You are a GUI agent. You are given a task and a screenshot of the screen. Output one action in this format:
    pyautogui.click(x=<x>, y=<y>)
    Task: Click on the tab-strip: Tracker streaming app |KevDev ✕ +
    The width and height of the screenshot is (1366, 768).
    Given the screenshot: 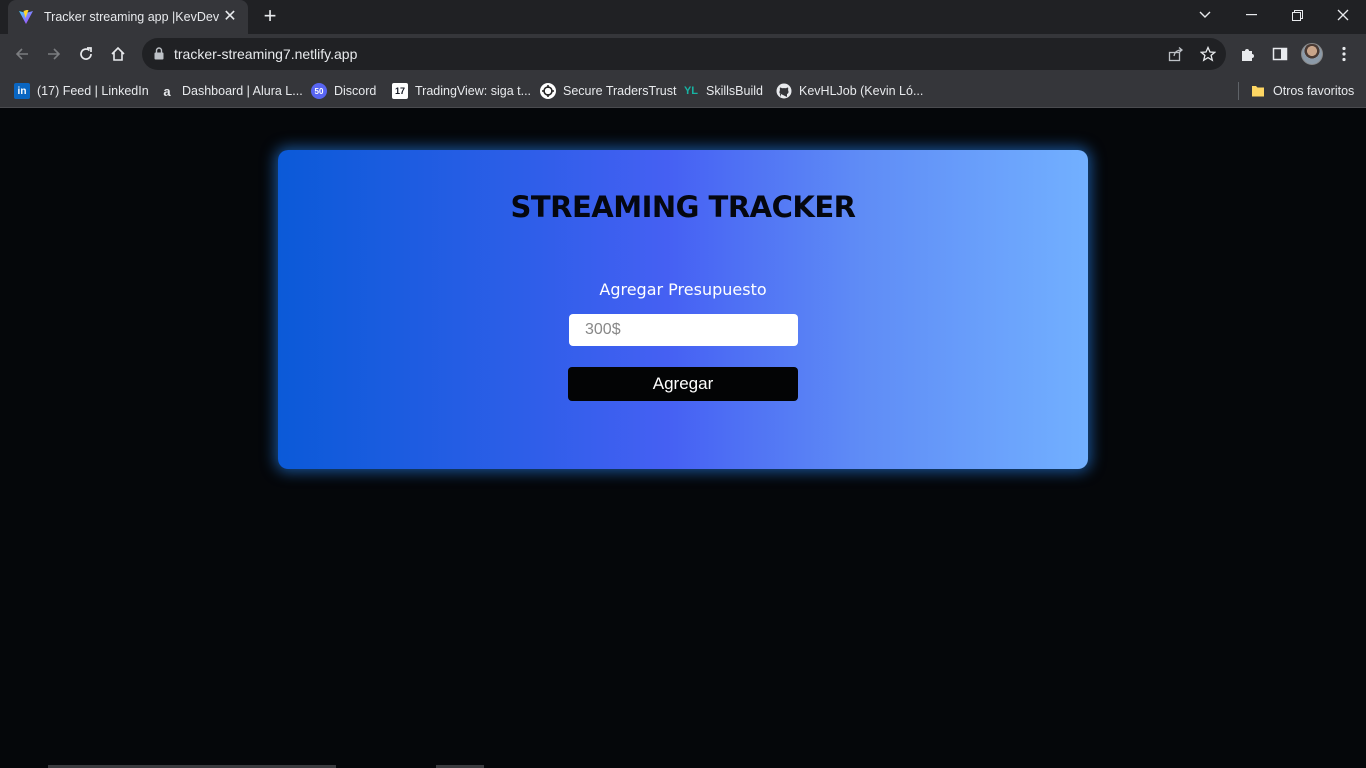 What is the action you would take?
    pyautogui.click(x=683, y=17)
    